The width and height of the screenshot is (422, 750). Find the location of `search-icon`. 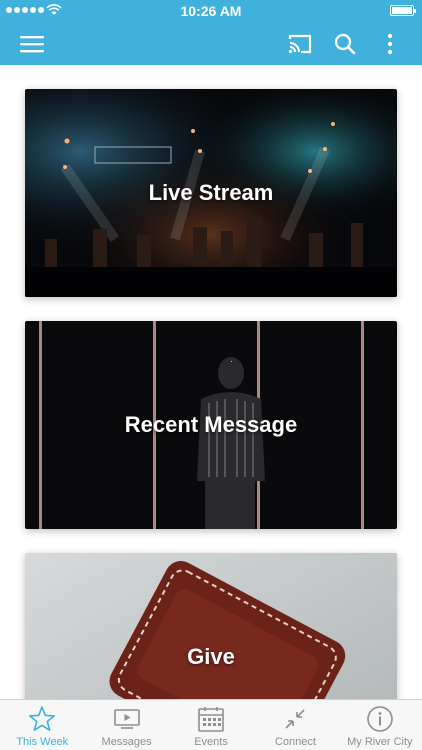

search-icon is located at coordinates (345, 44).